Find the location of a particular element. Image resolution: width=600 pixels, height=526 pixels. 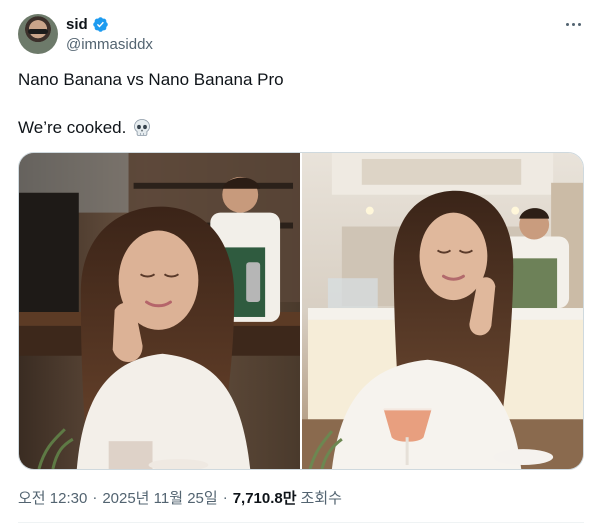

tweet-time: 오전 12:30 is located at coordinates (52, 497).